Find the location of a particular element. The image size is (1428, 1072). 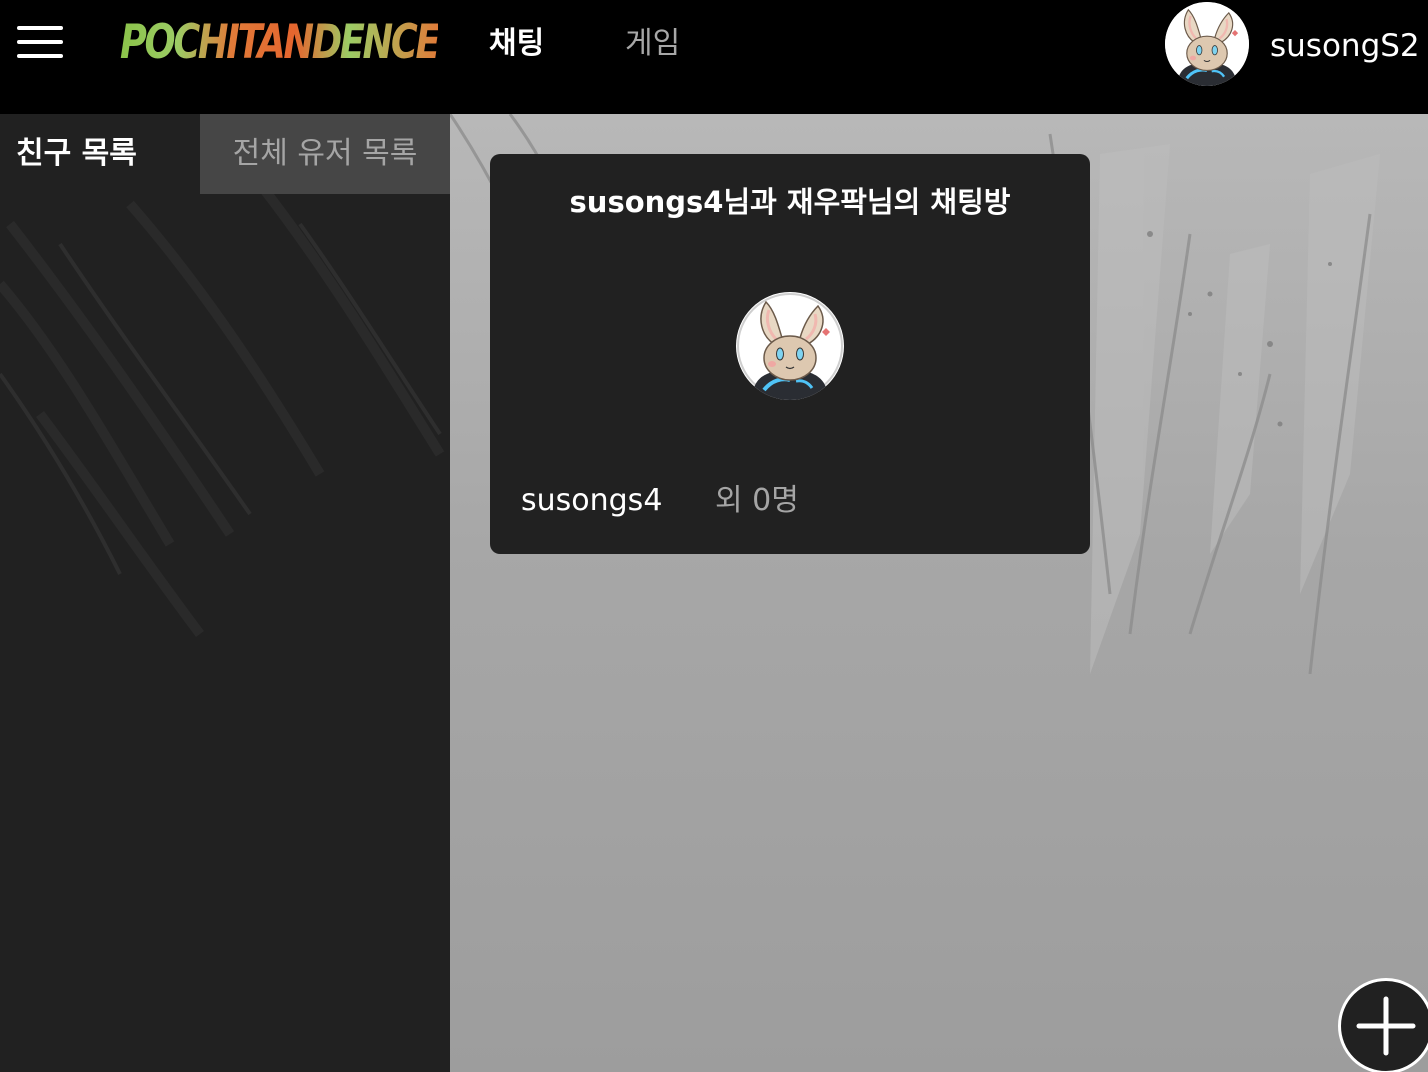

chat-room-participant-count: 외 0명 is located at coordinates (757, 500).